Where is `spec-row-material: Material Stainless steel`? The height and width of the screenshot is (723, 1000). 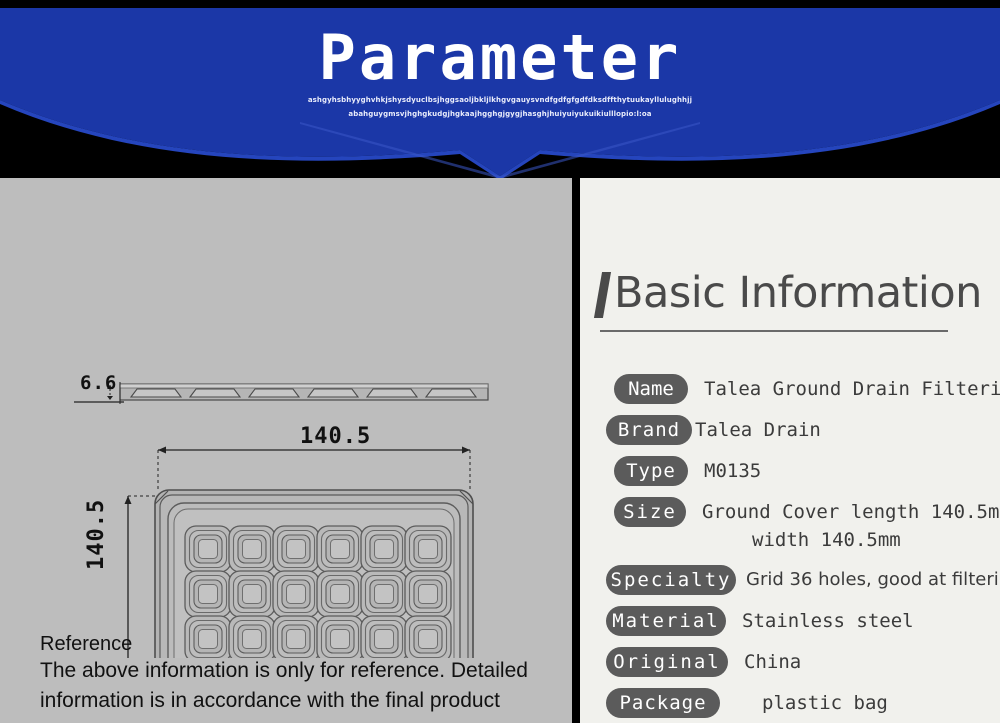 spec-row-material: Material Stainless steel is located at coordinates (801, 626).